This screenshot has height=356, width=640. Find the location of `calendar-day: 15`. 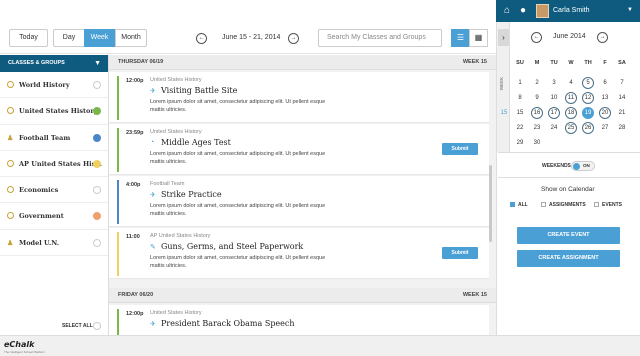

calendar-day: 15 is located at coordinates (520, 113).